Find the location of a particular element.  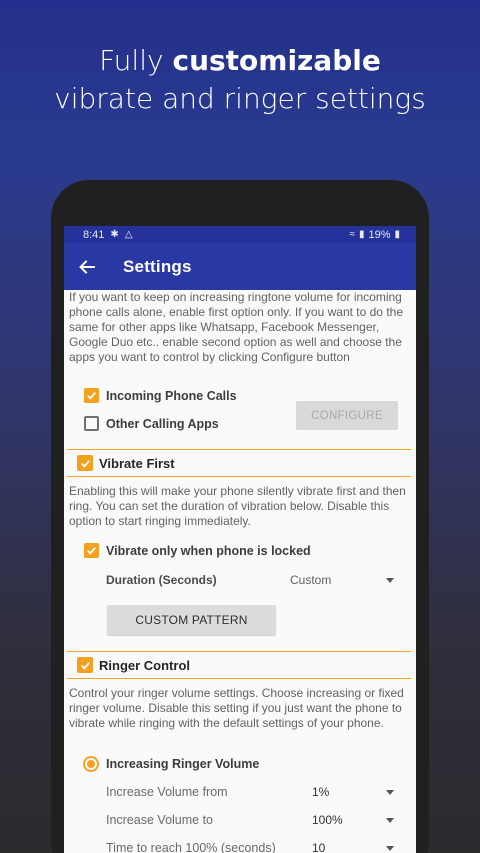

mute-icon: △ is located at coordinates (128, 234).